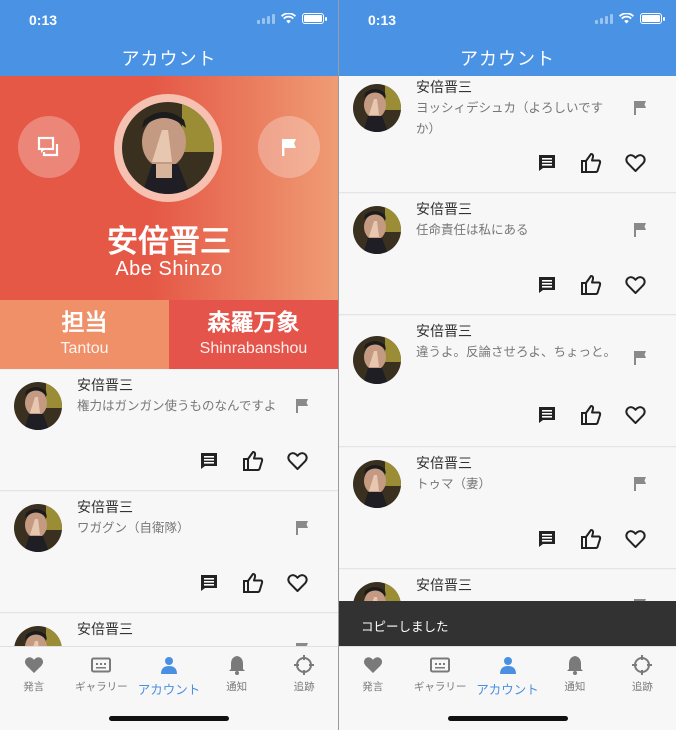 This screenshot has width=676, height=730. Describe the element at coordinates (168, 148) in the screenshot. I see `profile-avatar` at that location.